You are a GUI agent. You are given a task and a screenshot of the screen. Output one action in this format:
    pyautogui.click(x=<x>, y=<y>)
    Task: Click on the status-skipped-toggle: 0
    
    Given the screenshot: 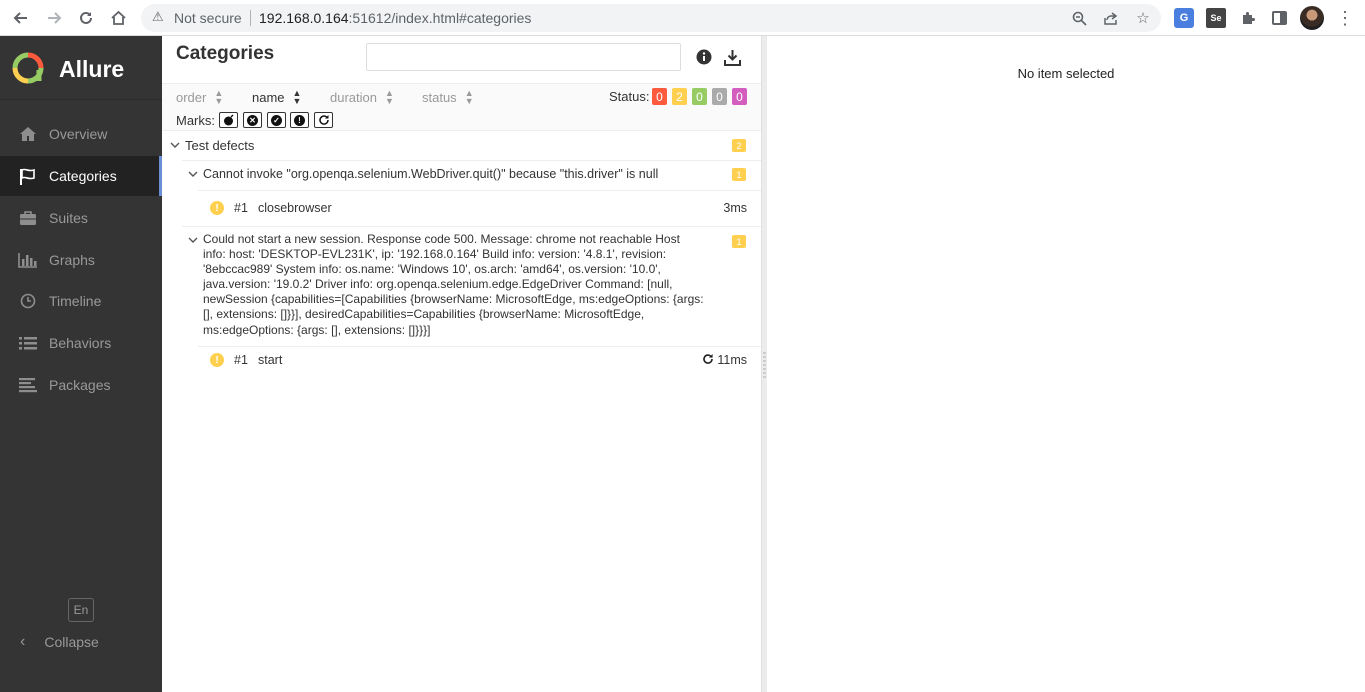 What is the action you would take?
    pyautogui.click(x=719, y=96)
    